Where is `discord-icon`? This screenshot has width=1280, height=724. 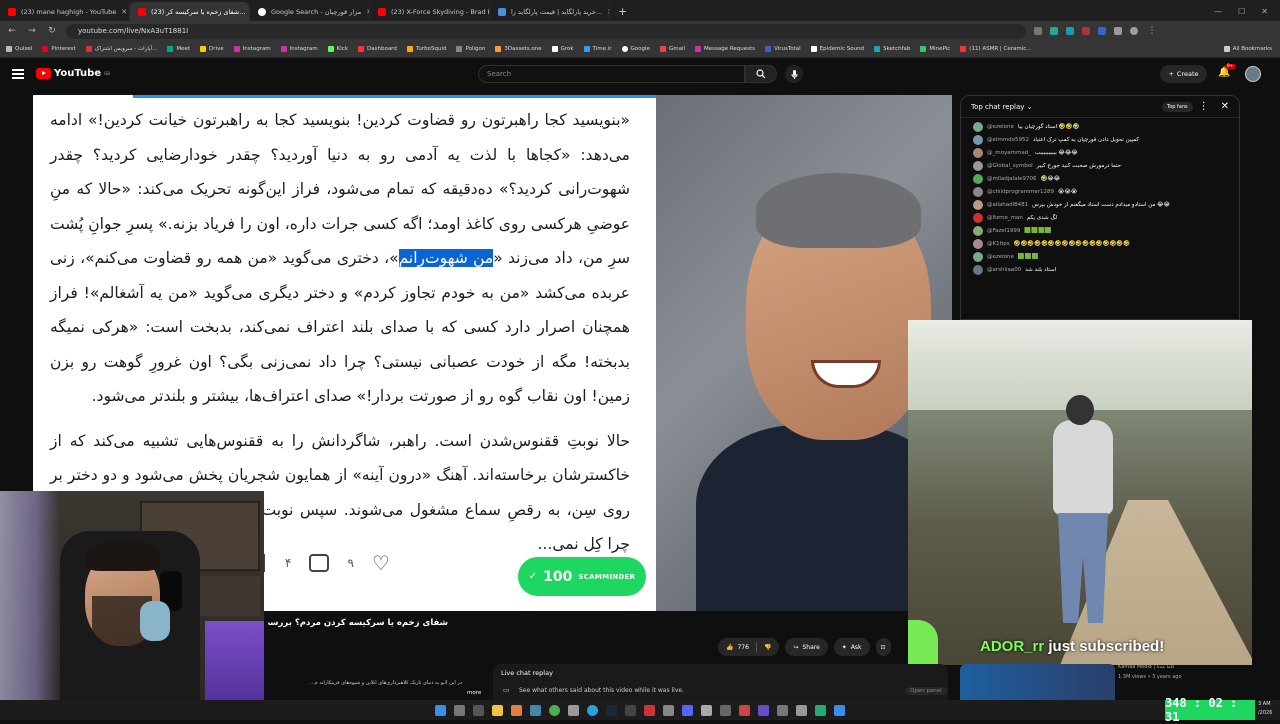
discord-icon is located at coordinates (687, 710).